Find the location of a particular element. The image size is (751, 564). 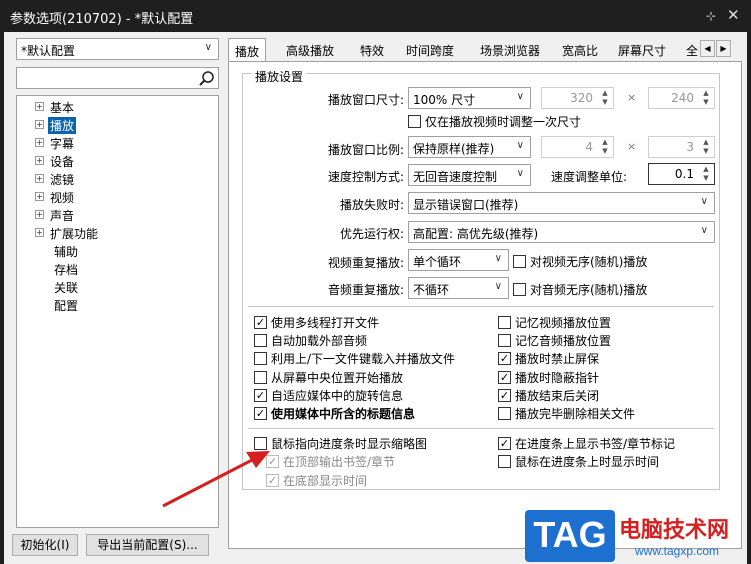

tab-playback: 播放 is located at coordinates (247, 50).